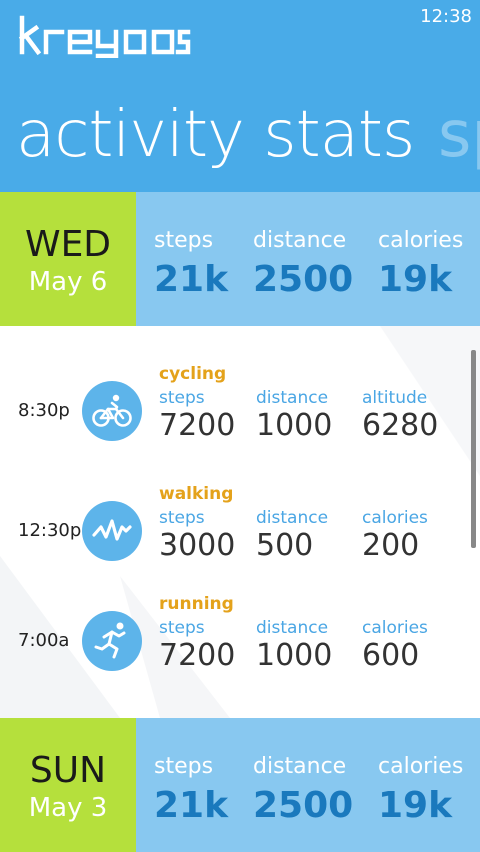  What do you see at coordinates (391, 655) in the screenshot?
I see `metric-value: 600` at bounding box center [391, 655].